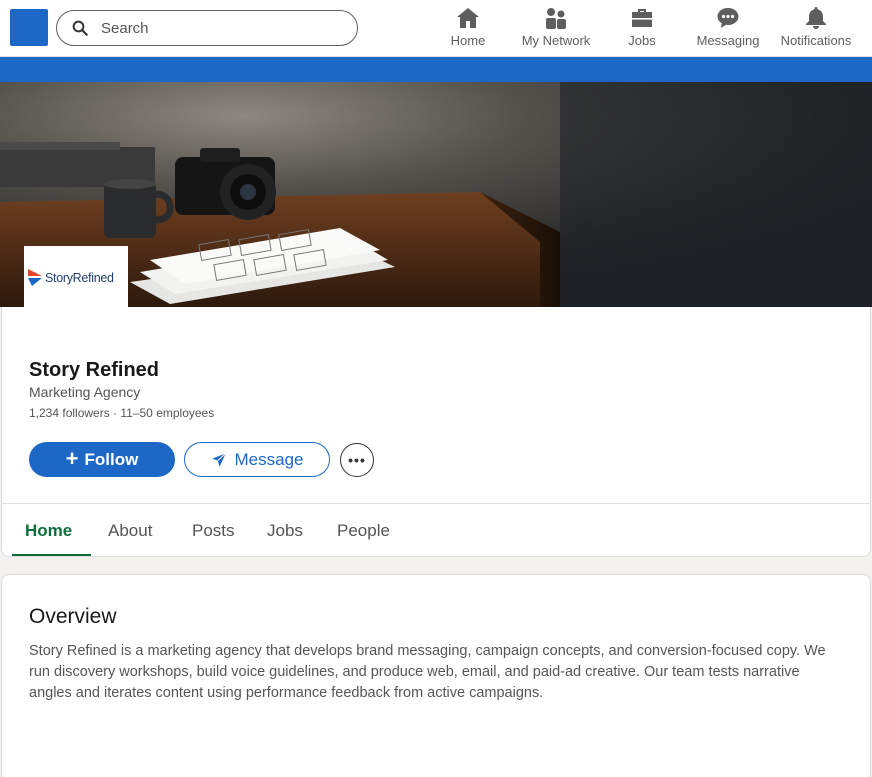  Describe the element at coordinates (221, 28) in the screenshot. I see `search-input` at that location.